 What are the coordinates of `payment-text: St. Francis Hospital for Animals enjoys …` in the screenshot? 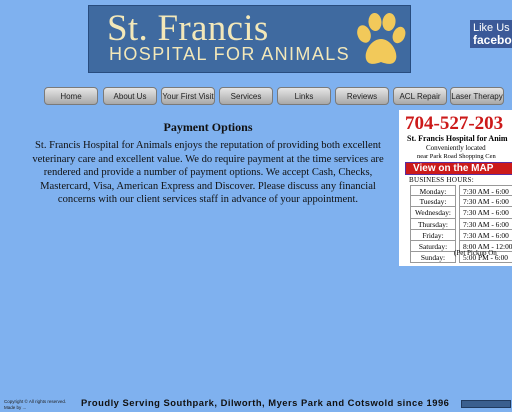 It's located at (208, 173).